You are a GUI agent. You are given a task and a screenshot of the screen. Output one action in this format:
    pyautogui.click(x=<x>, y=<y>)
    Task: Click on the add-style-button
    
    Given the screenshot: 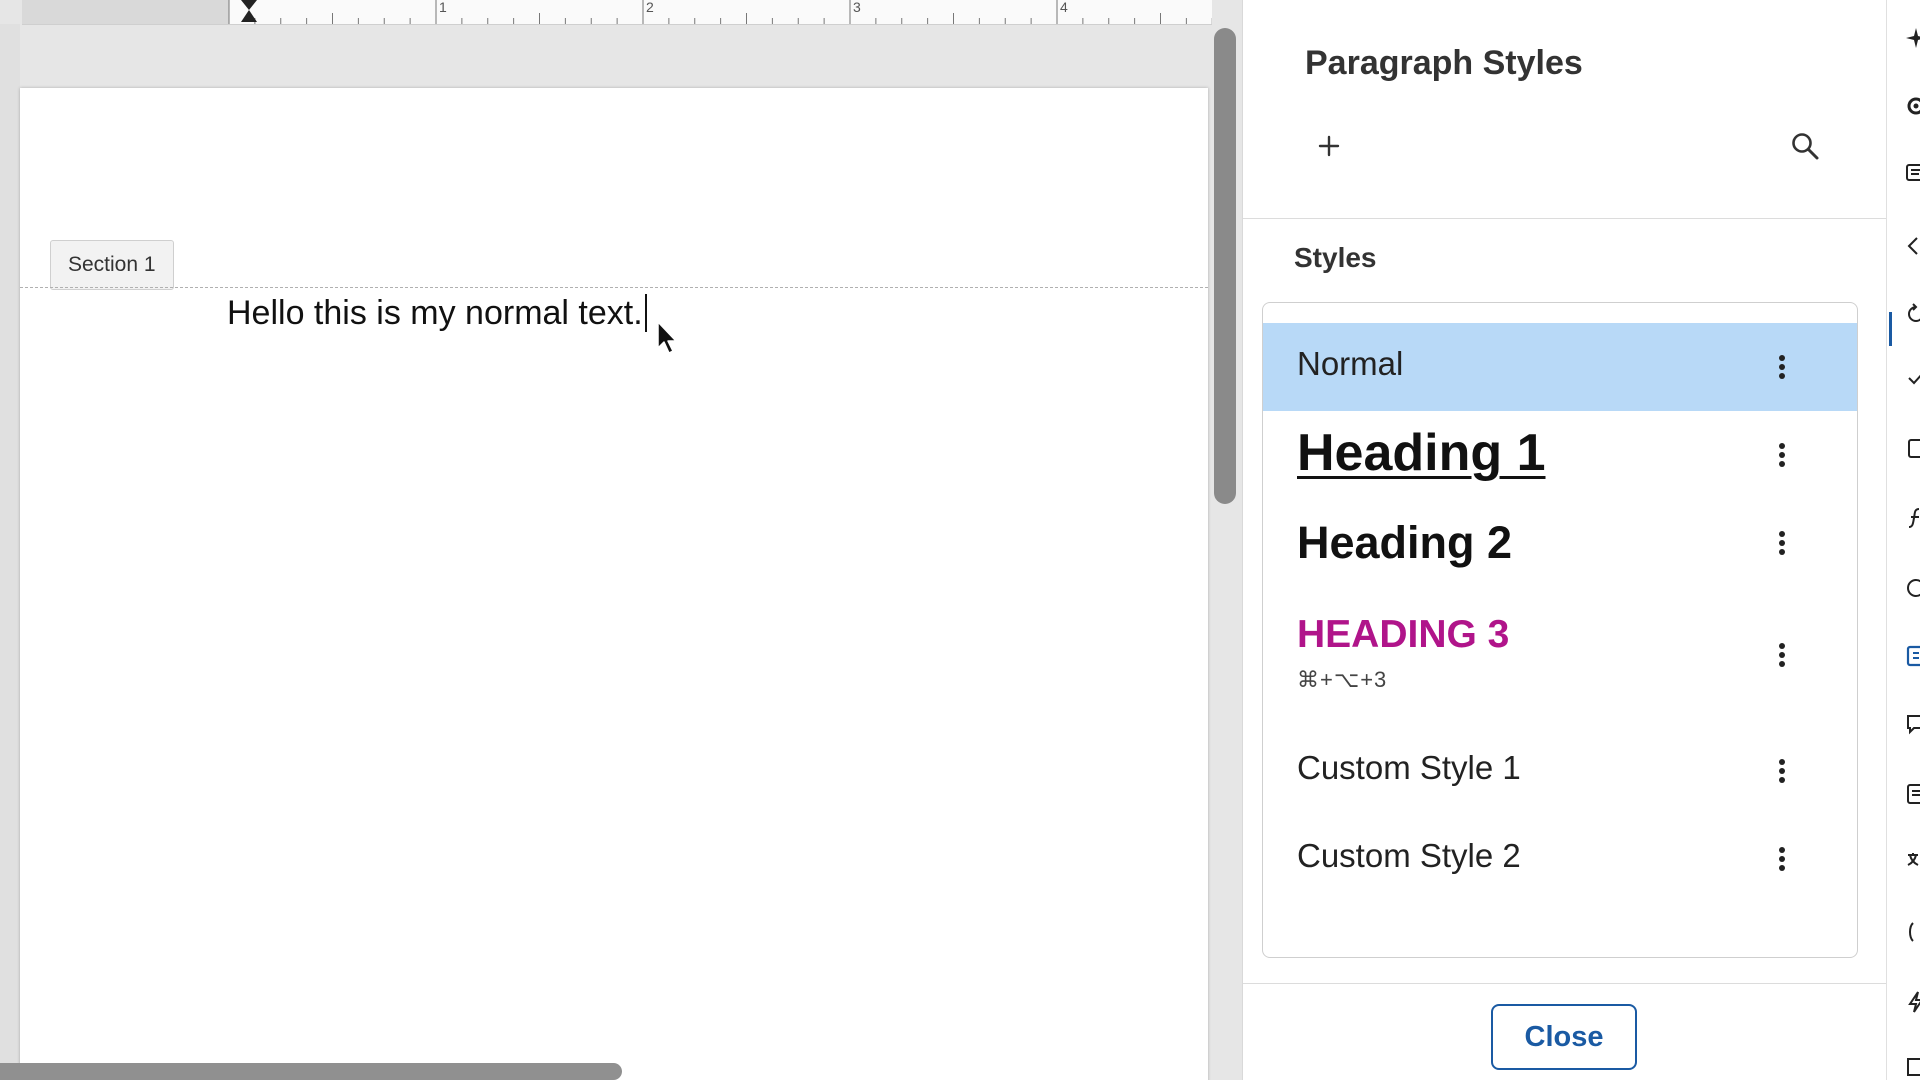 What is the action you would take?
    pyautogui.click(x=1329, y=146)
    